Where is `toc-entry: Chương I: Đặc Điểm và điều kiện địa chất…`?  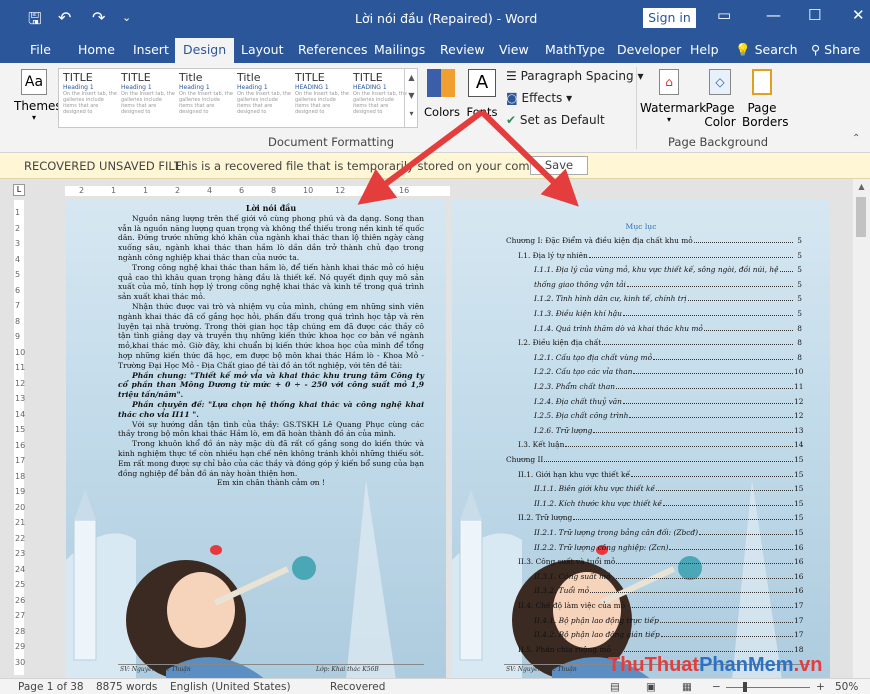 toc-entry: Chương I: Đặc Điểm và điều kiện địa chất… is located at coordinates (654, 241).